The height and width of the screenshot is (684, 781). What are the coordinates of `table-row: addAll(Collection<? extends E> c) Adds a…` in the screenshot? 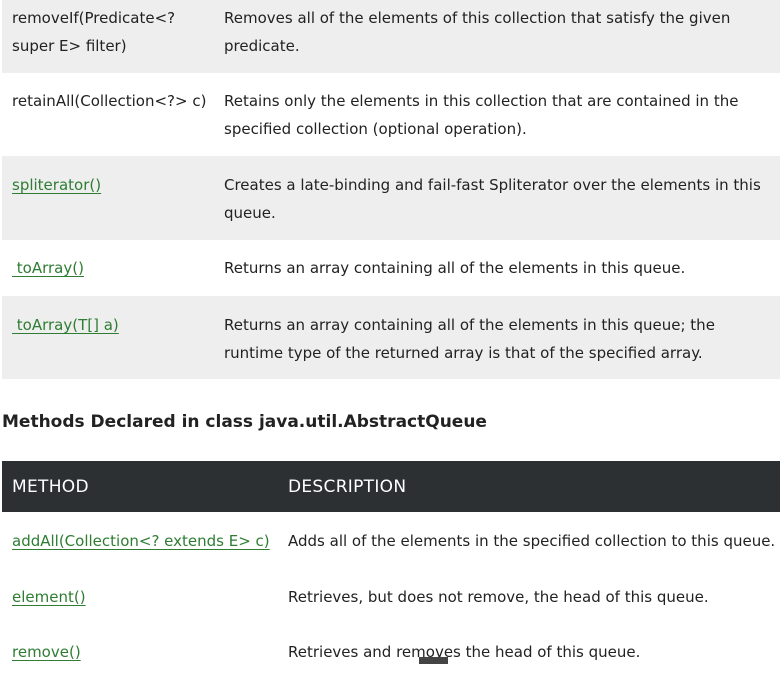 It's located at (391, 540).